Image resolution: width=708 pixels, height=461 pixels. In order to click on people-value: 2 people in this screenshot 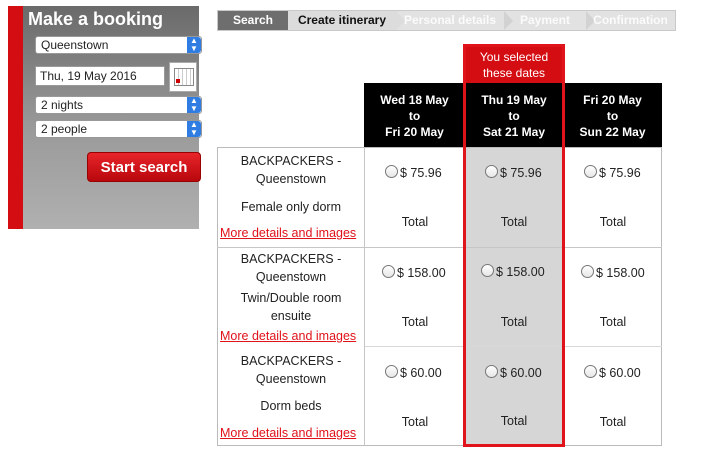, I will do `click(64, 129)`.